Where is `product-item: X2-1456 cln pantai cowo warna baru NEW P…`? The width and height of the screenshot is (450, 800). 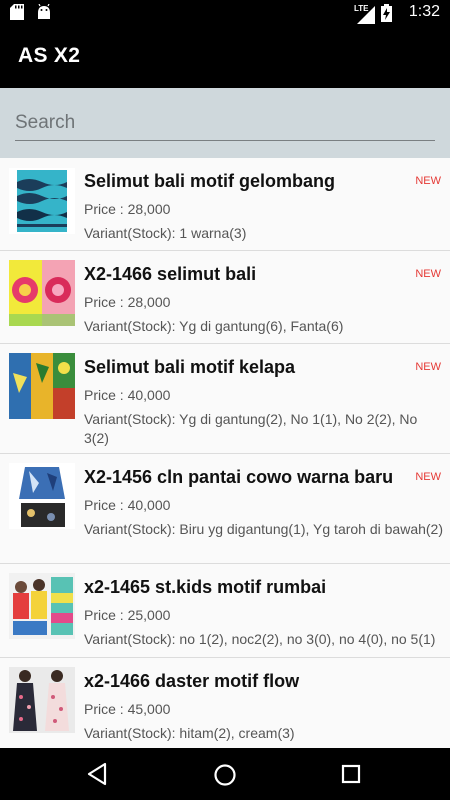 product-item: X2-1456 cln pantai cowo warna baru NEW P… is located at coordinates (225, 509).